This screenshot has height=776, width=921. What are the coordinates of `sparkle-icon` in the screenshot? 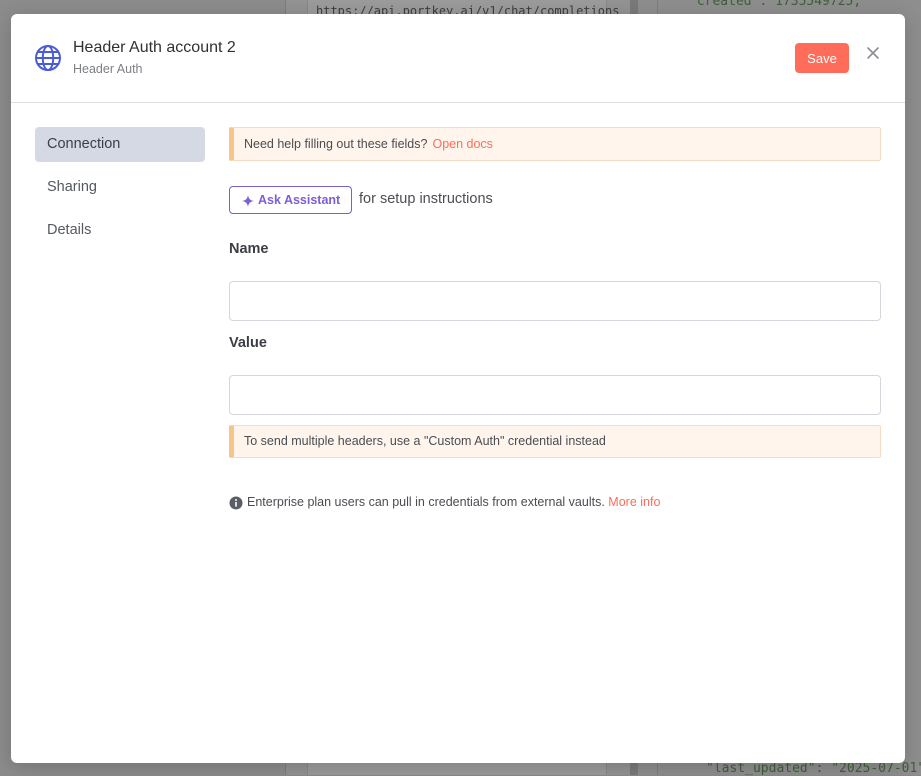 It's located at (248, 201).